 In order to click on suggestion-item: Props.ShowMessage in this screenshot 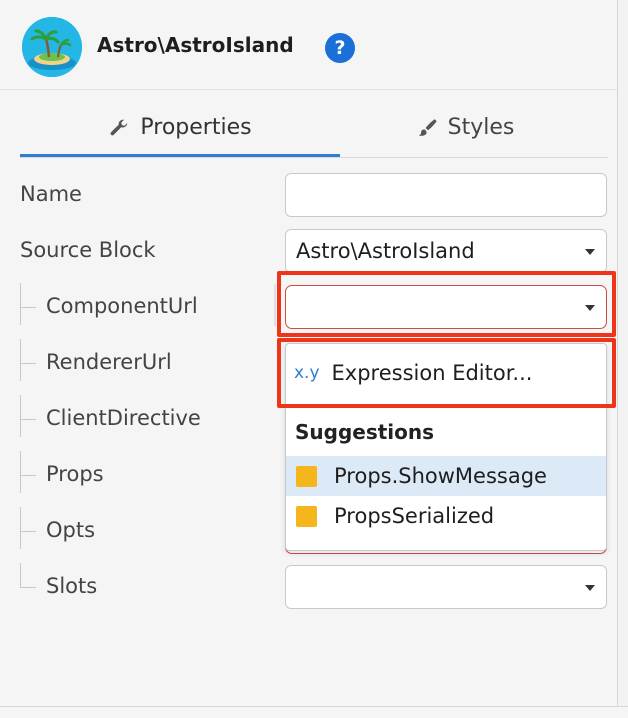, I will do `click(446, 476)`.